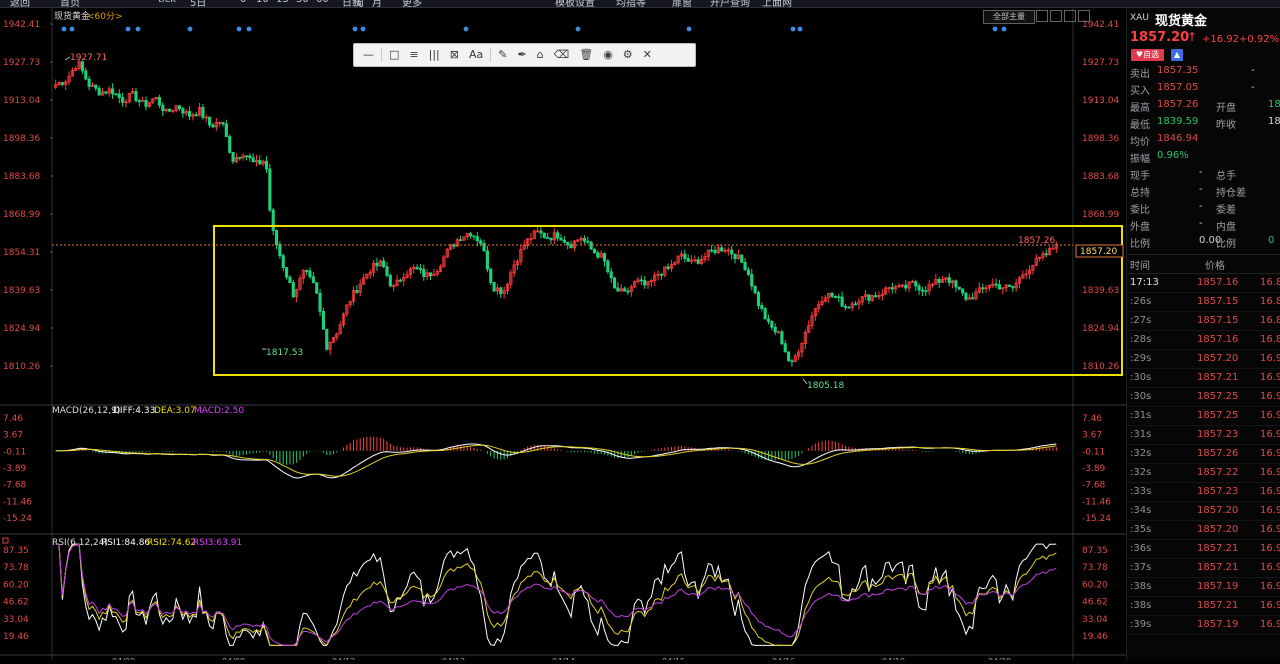 The height and width of the screenshot is (664, 1280). What do you see at coordinates (540, 55) in the screenshot?
I see `magnet-icon: ⌂` at bounding box center [540, 55].